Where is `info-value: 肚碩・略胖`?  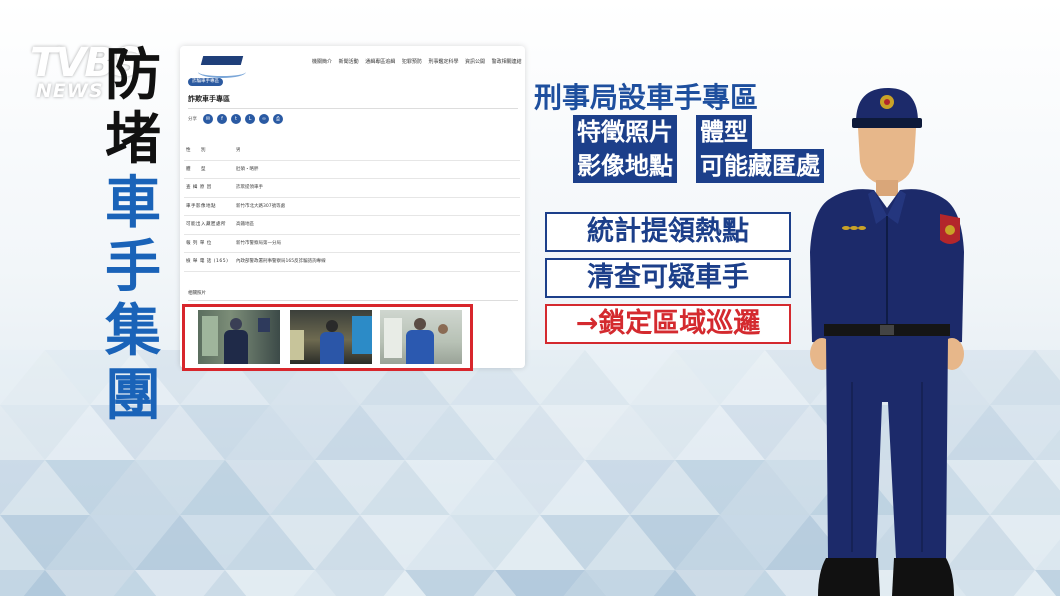 info-value: 肚碩・略胖 is located at coordinates (247, 169).